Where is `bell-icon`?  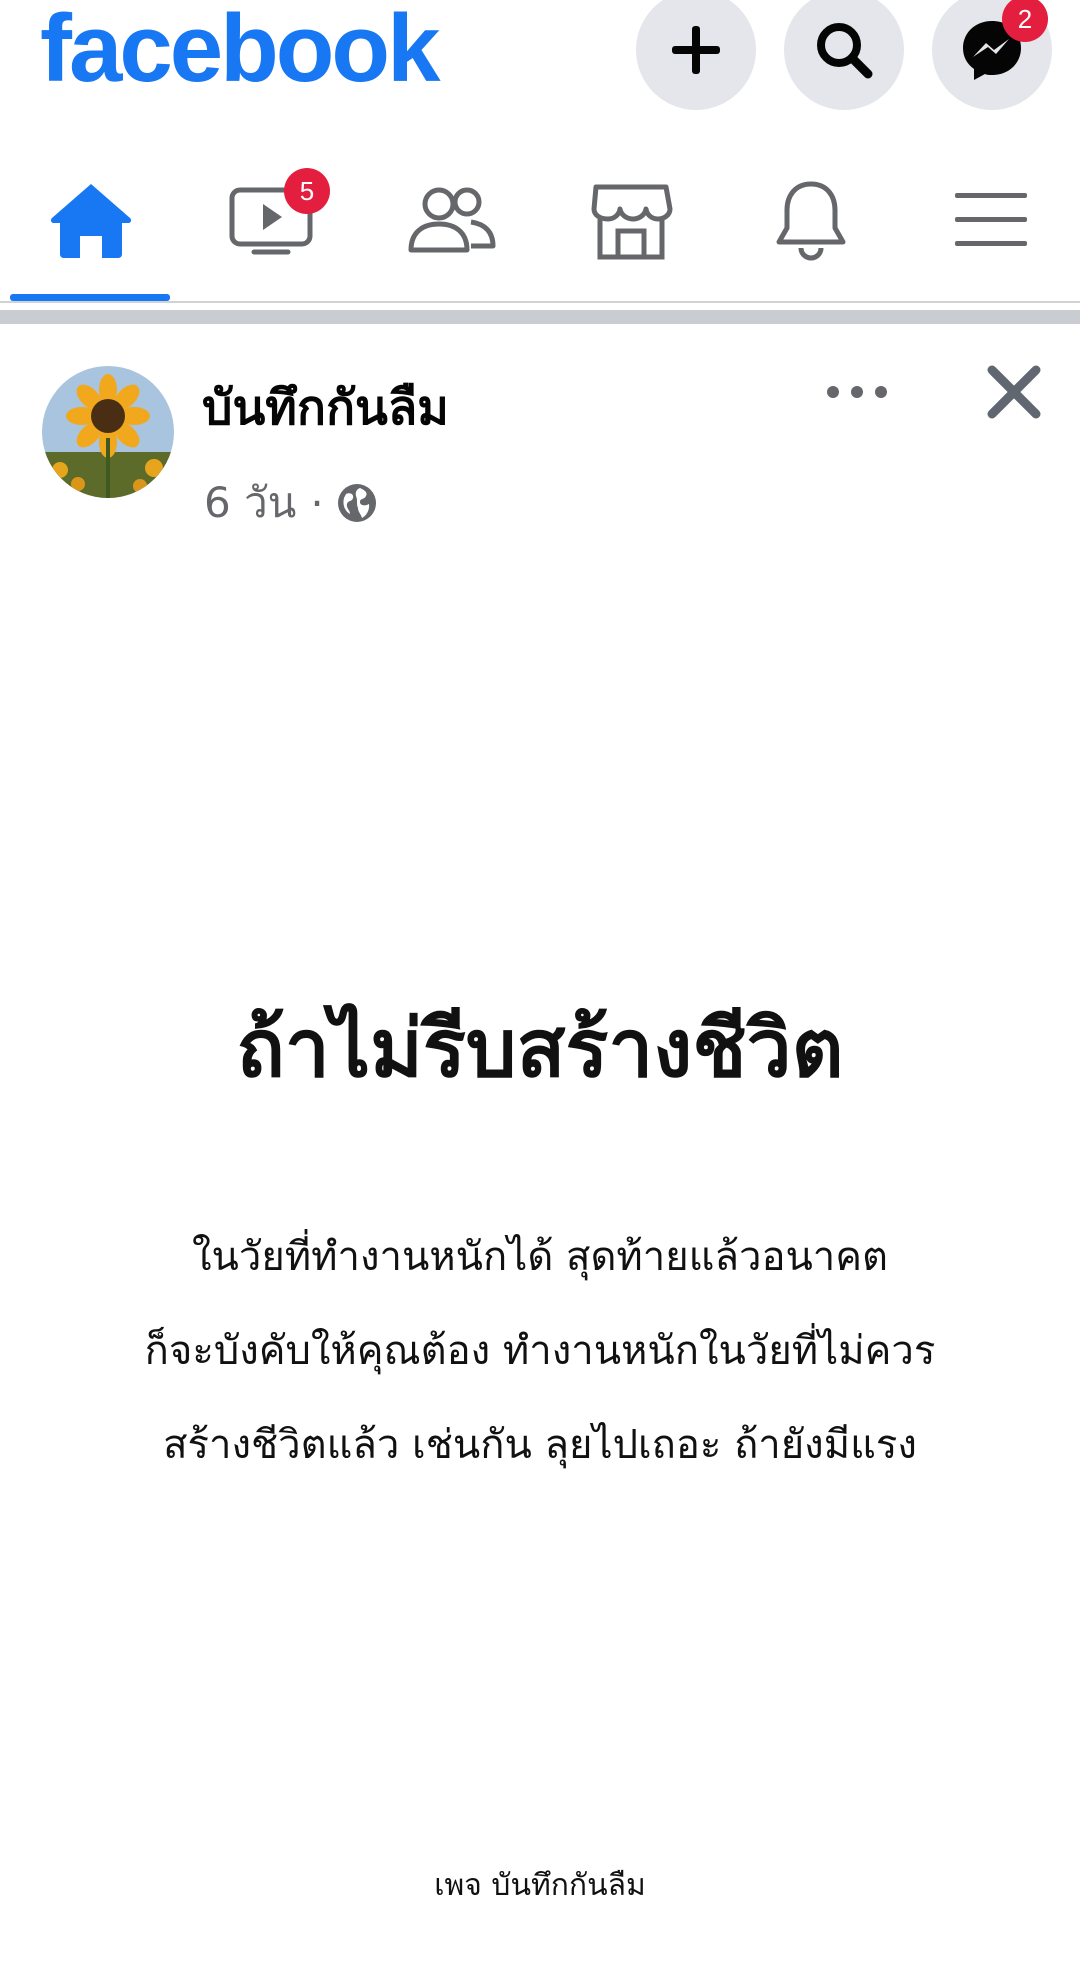 bell-icon is located at coordinates (811, 221).